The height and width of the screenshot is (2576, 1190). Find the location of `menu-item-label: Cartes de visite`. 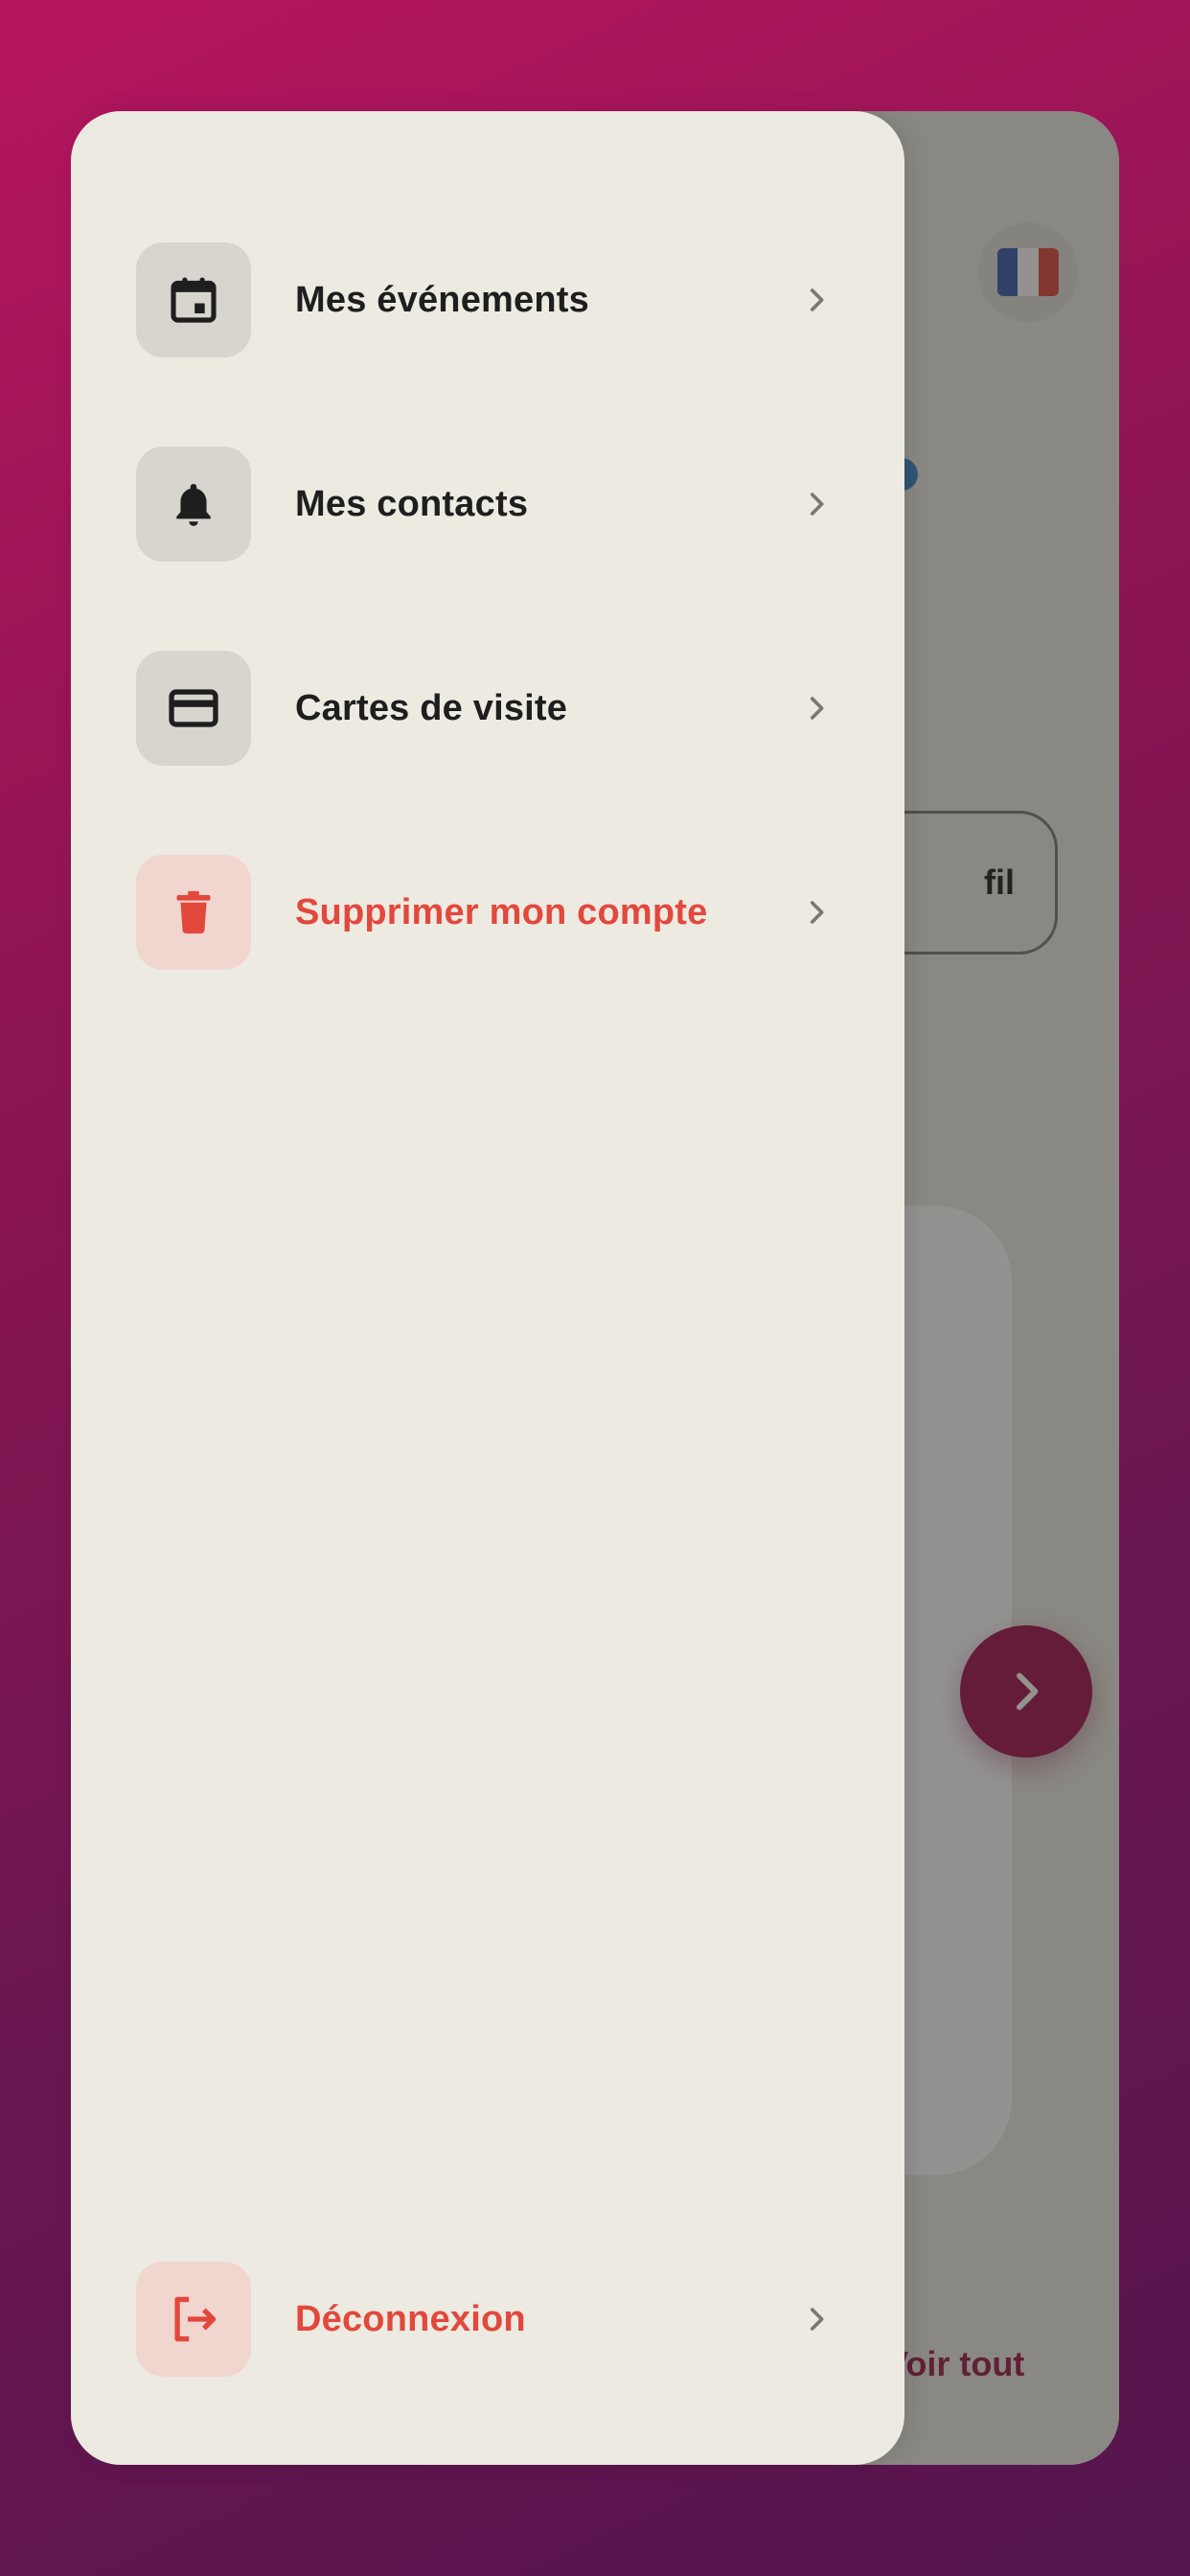

menu-item-label: Cartes de visite is located at coordinates (432, 707).